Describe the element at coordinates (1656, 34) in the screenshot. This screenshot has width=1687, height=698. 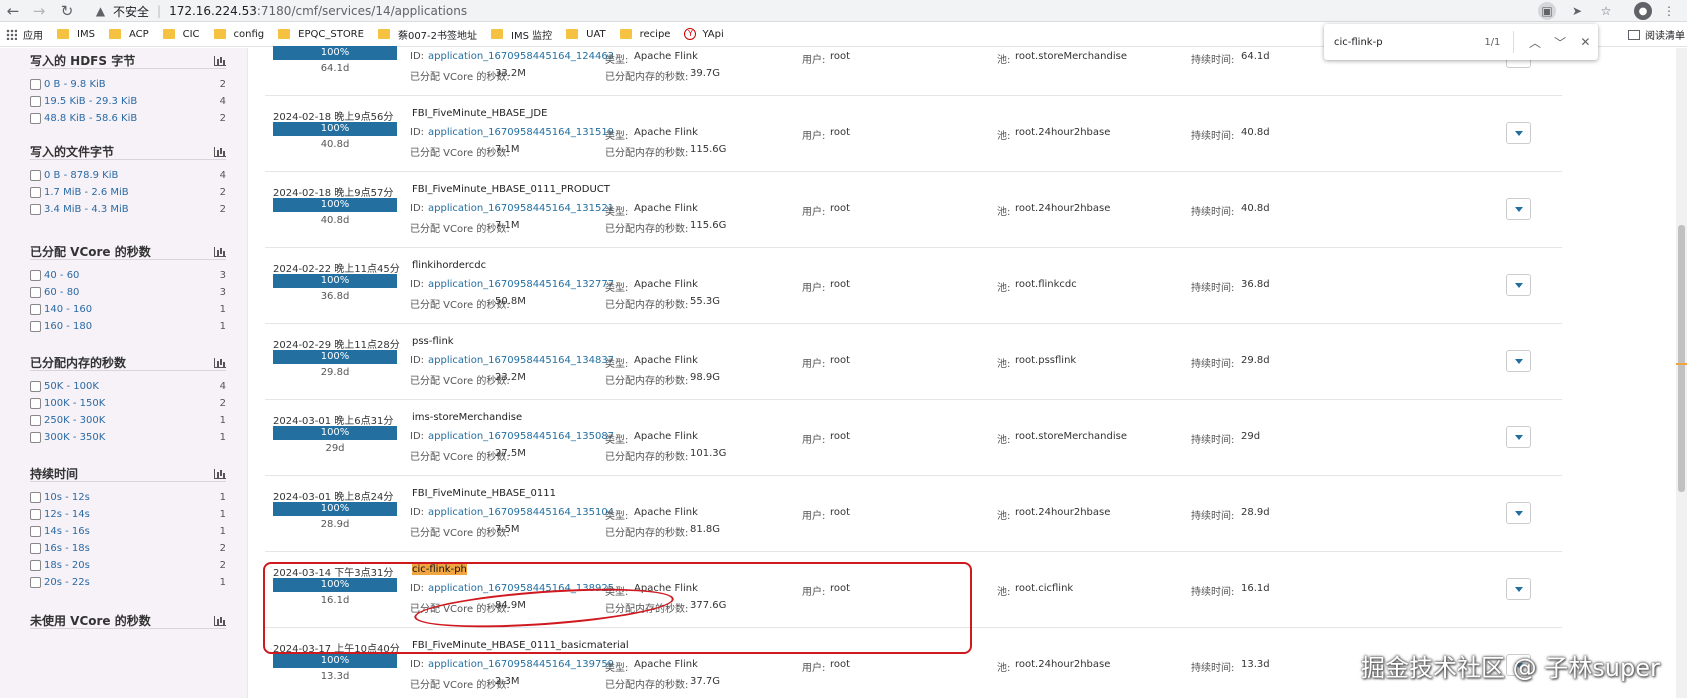
I see `reading-list-button: 阅读清单` at that location.